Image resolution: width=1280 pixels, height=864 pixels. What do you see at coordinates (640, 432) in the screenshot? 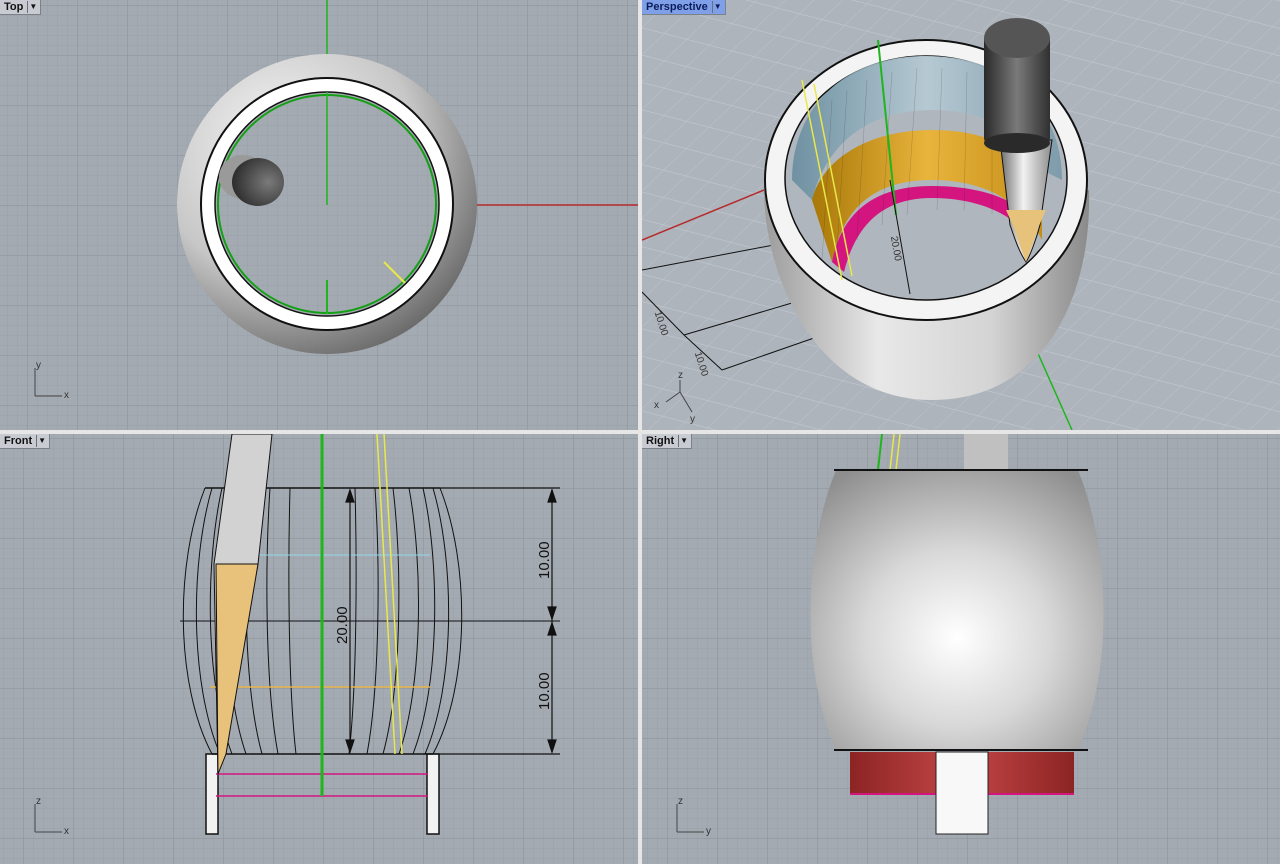
I see `viewport-splitter-horizontal` at bounding box center [640, 432].